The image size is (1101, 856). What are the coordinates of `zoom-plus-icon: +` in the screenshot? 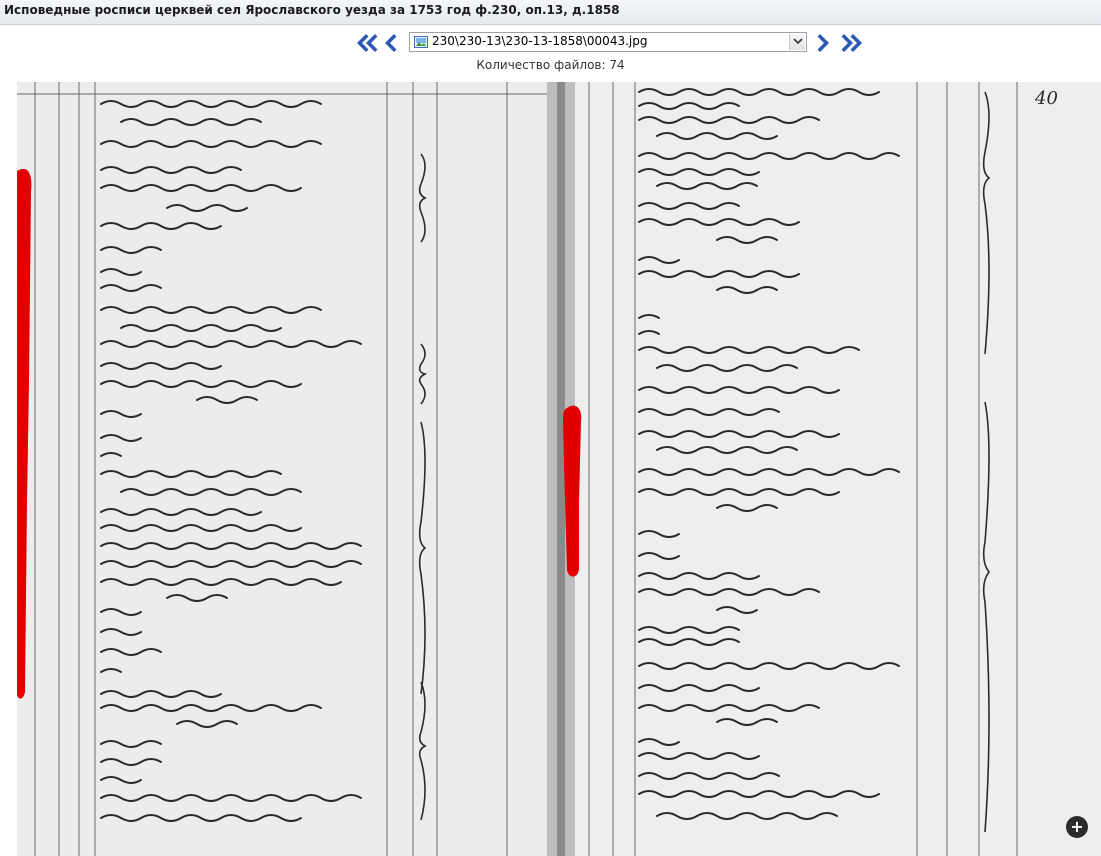 It's located at (1077, 826).